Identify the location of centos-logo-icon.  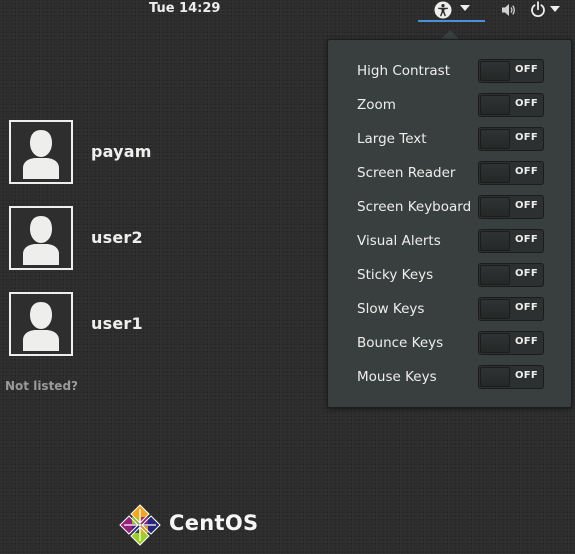
(140, 525).